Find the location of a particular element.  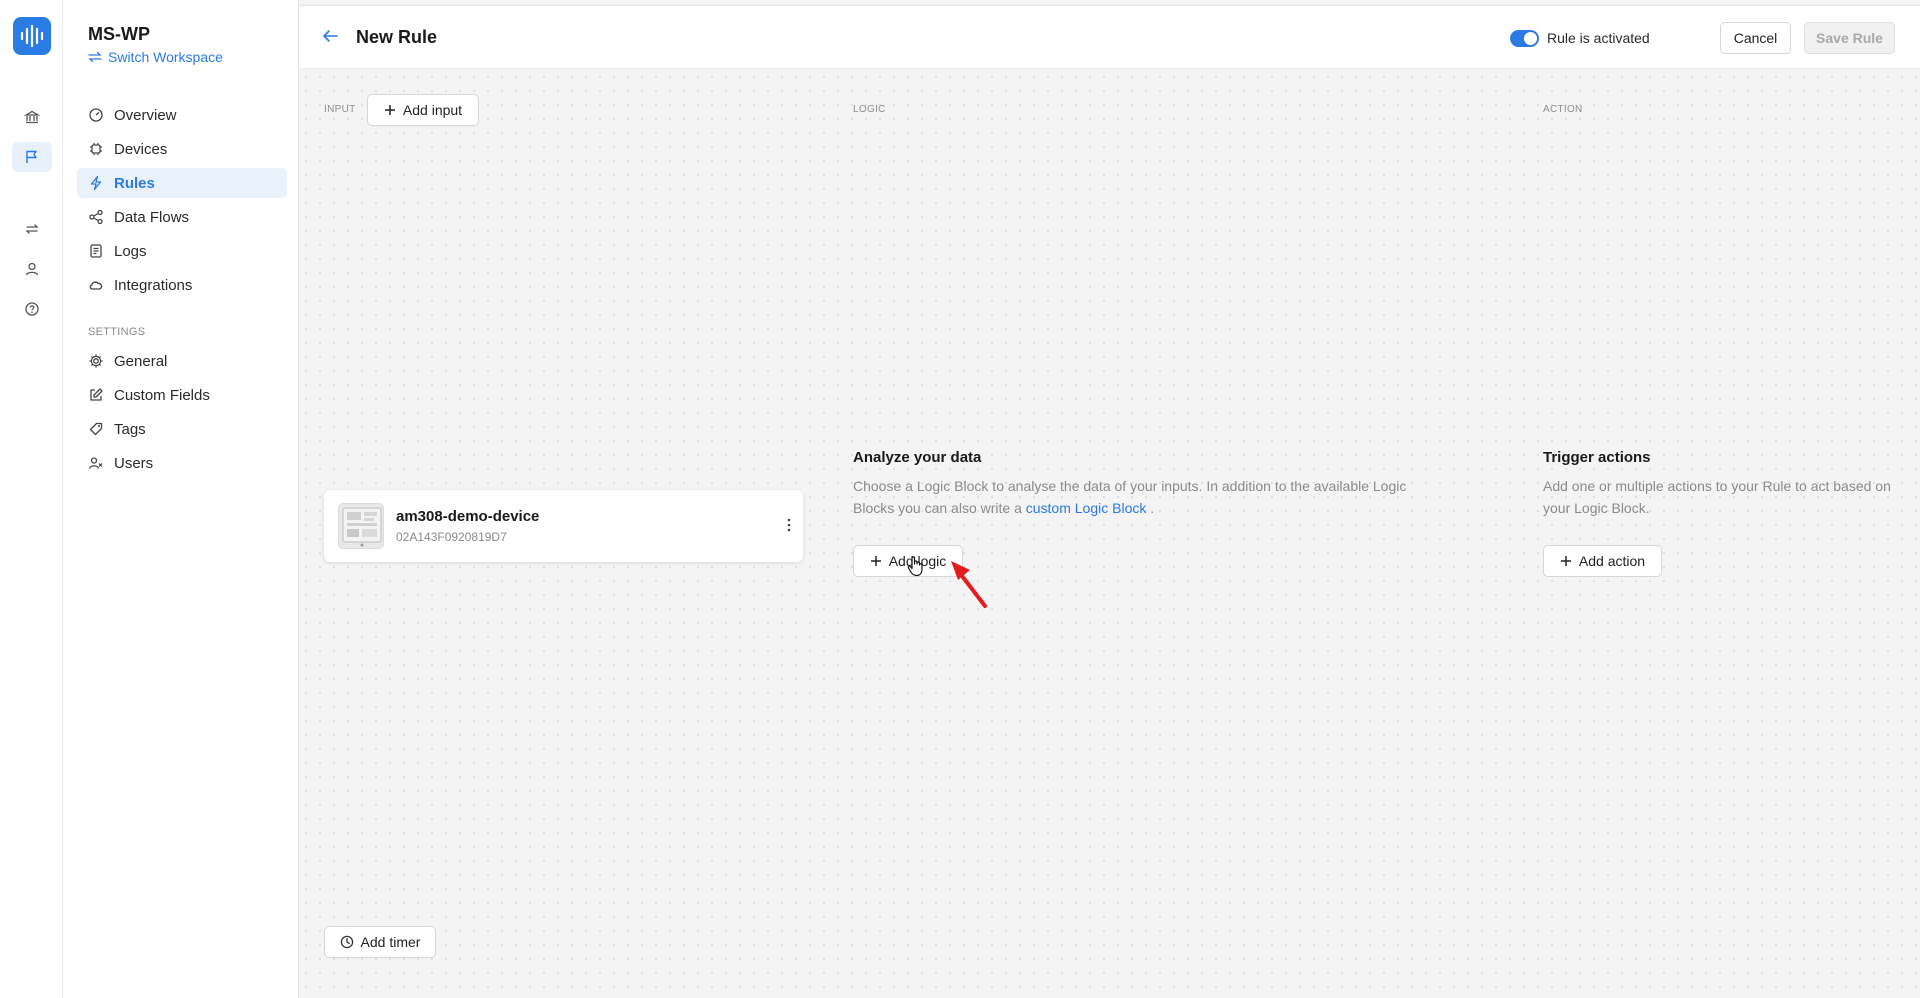

save-rule-button: Save Rule is located at coordinates (1849, 38).